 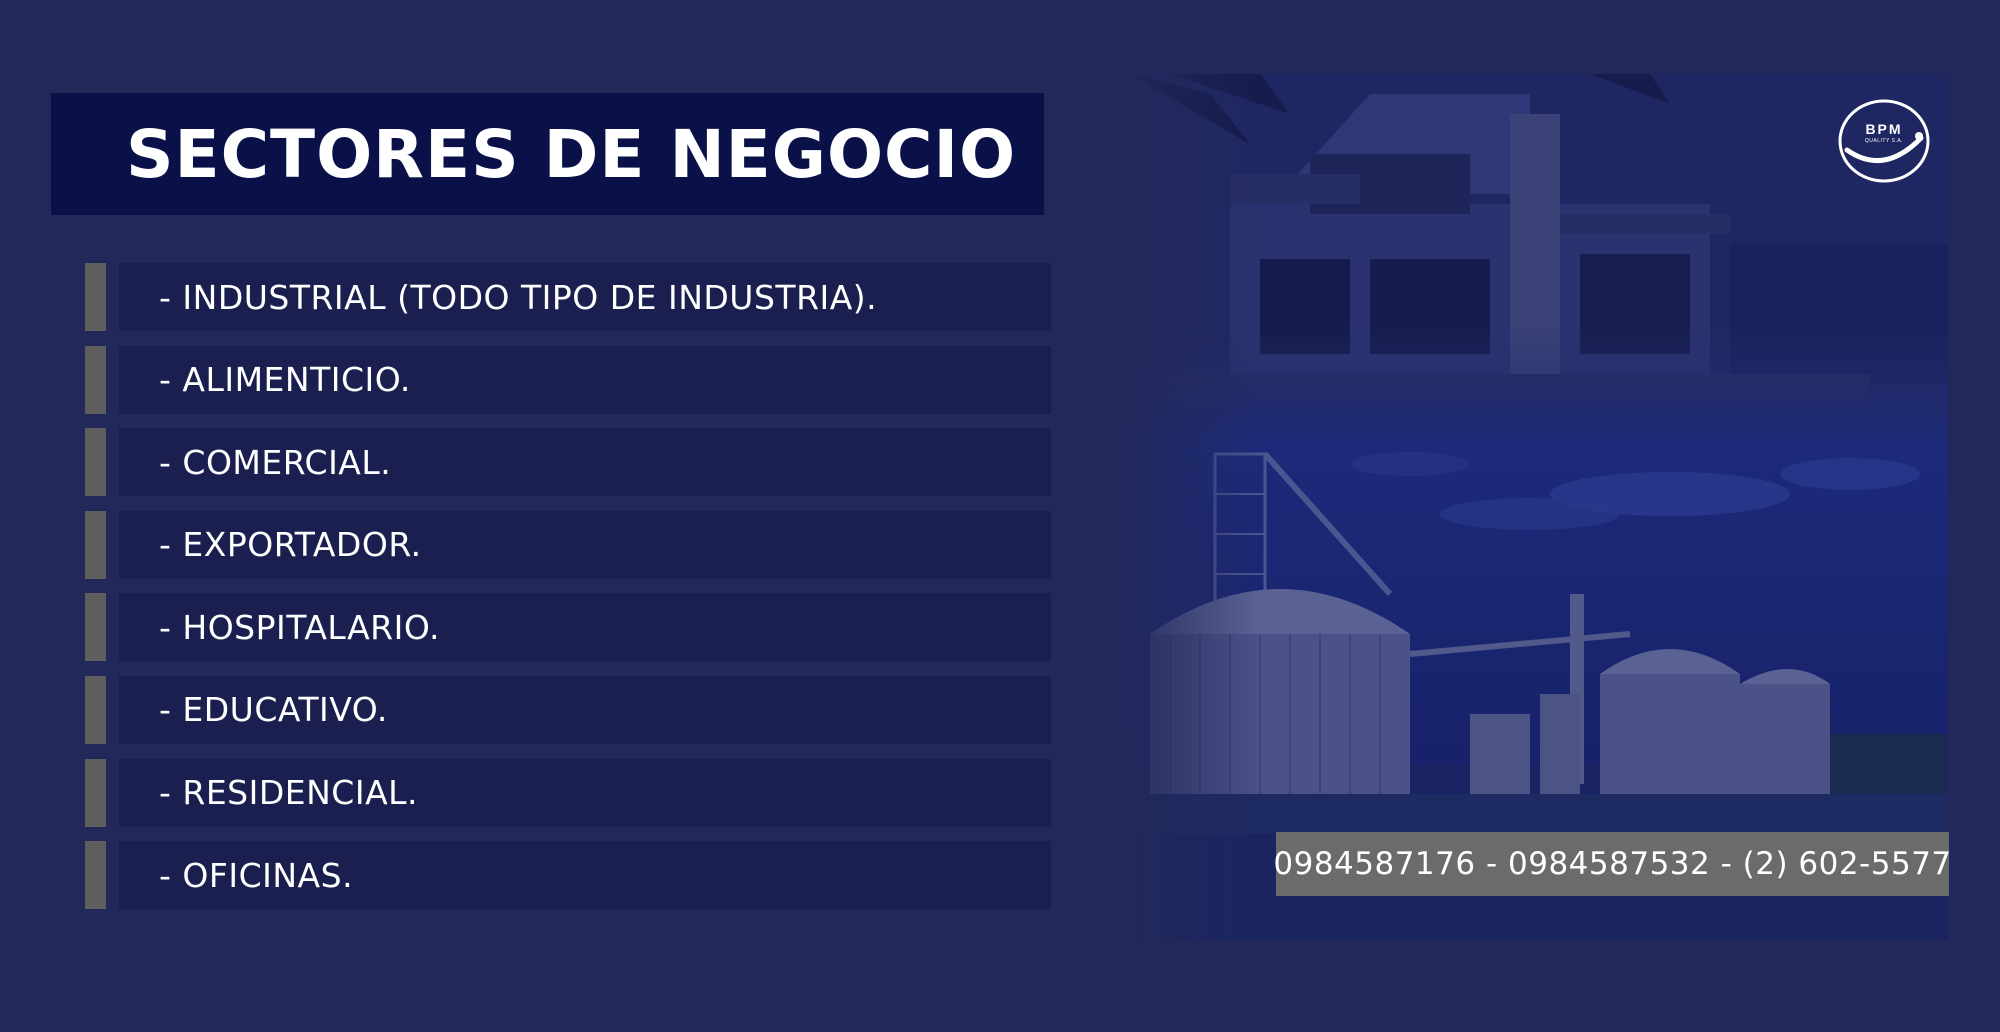 I want to click on list-item: - HOSPITALARIO., so click(x=568, y=627).